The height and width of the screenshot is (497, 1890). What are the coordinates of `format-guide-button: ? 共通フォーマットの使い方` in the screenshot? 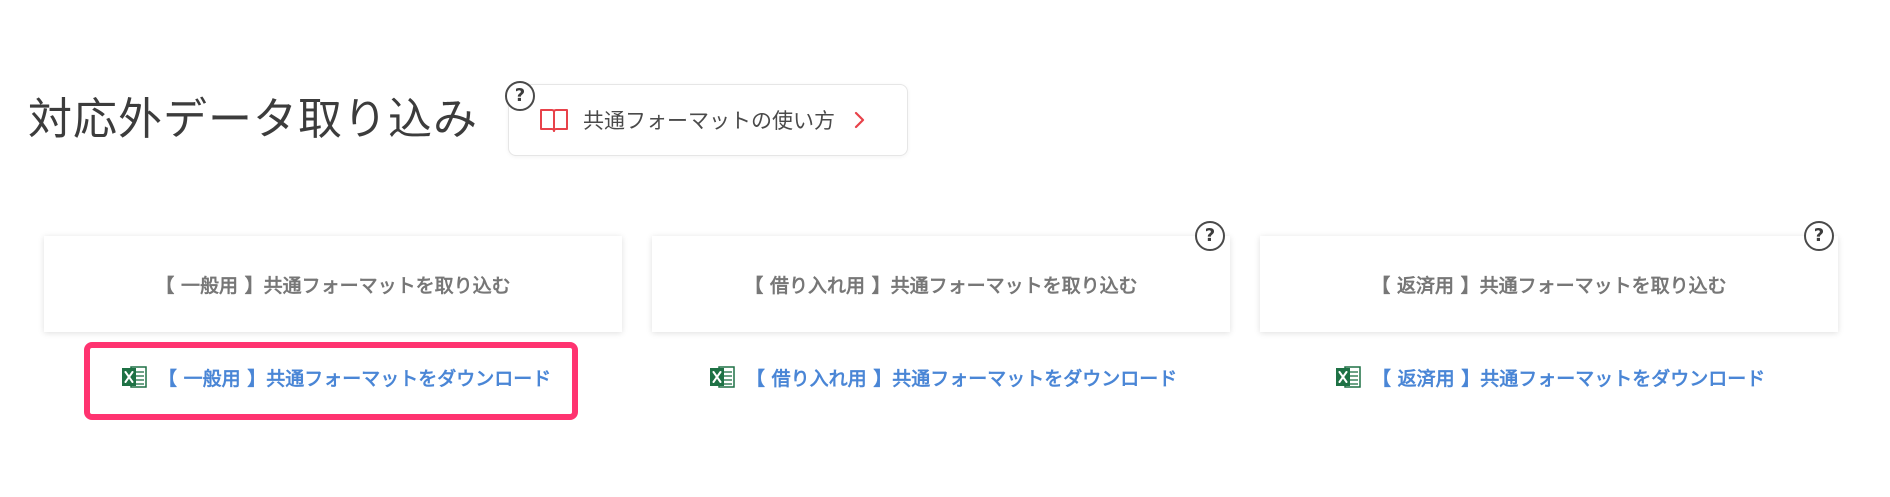 It's located at (706, 118).